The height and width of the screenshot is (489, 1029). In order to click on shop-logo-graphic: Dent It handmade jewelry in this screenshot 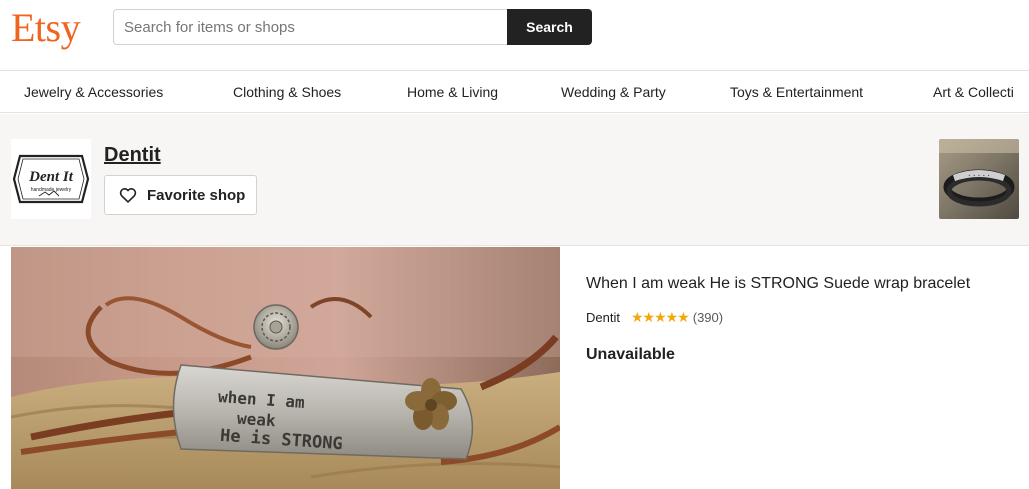, I will do `click(51, 179)`.